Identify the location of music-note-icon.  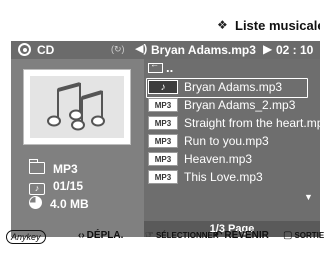
(76, 106).